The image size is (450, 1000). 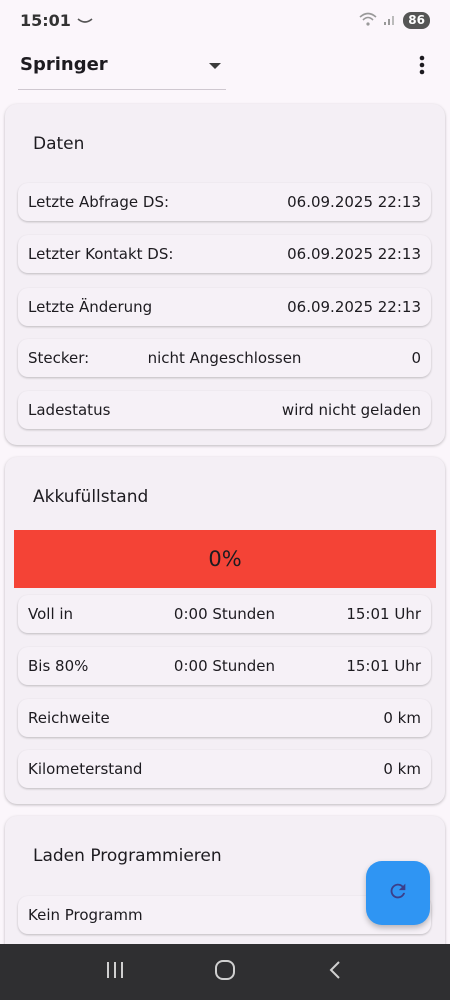 What do you see at coordinates (390, 20) in the screenshot?
I see `signal-icon` at bounding box center [390, 20].